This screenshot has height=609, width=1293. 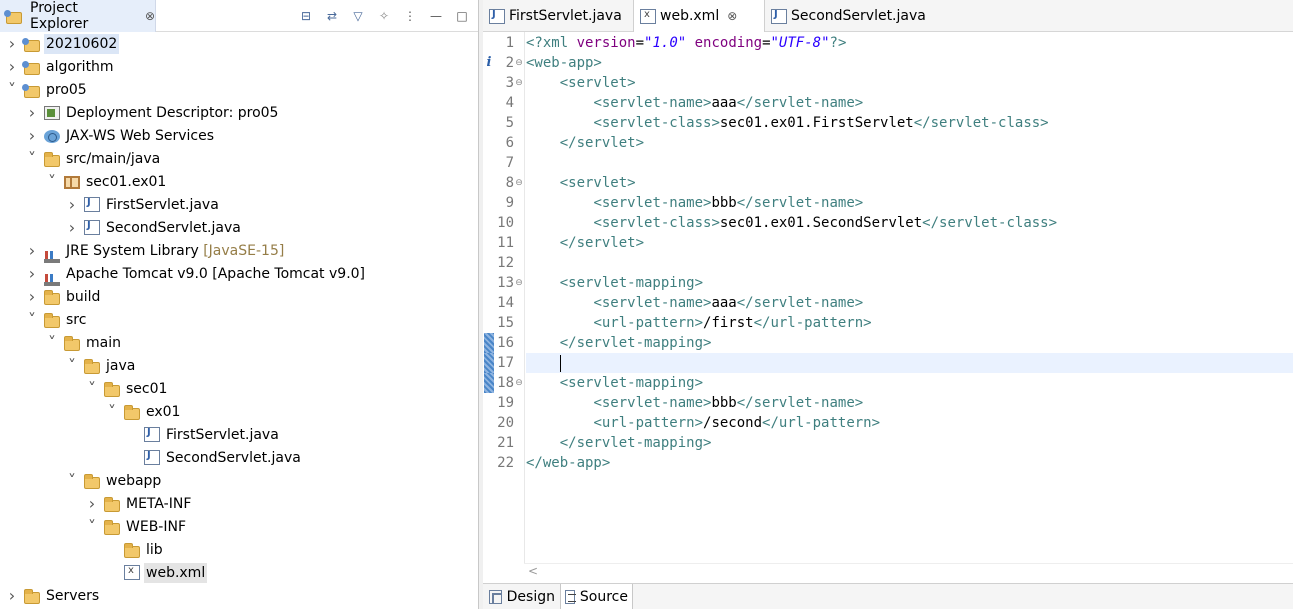 I want to click on code-line: <url-pattern>/first</url-pattern>, so click(x=698, y=323).